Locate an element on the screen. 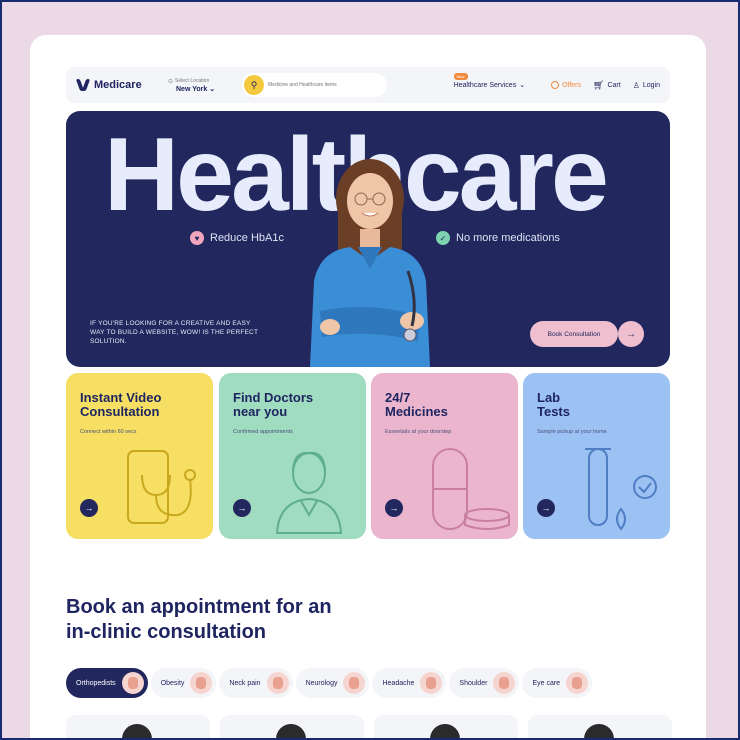 This screenshot has width=740, height=740. location-pin-icon: ⊙ is located at coordinates (171, 81).